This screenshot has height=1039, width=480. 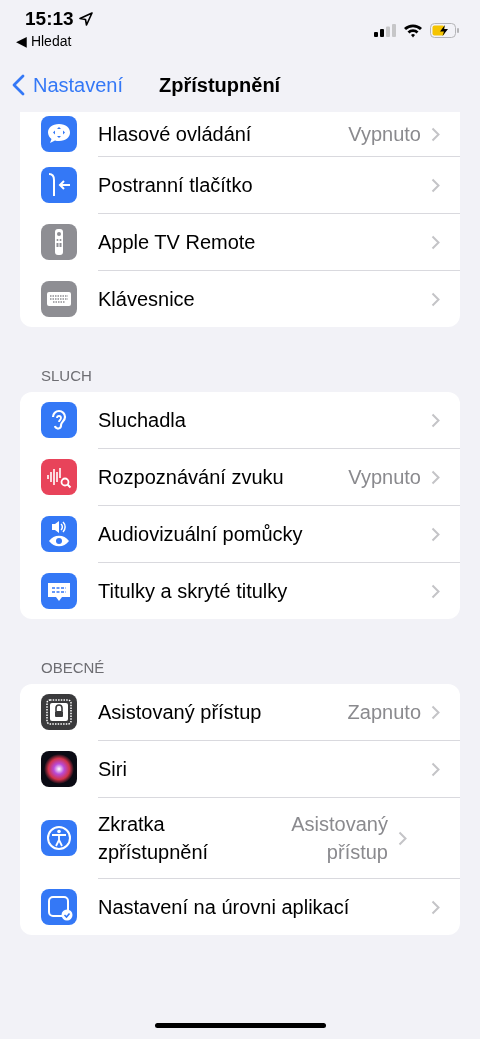 What do you see at coordinates (59, 768) in the screenshot?
I see `siri-icon` at bounding box center [59, 768].